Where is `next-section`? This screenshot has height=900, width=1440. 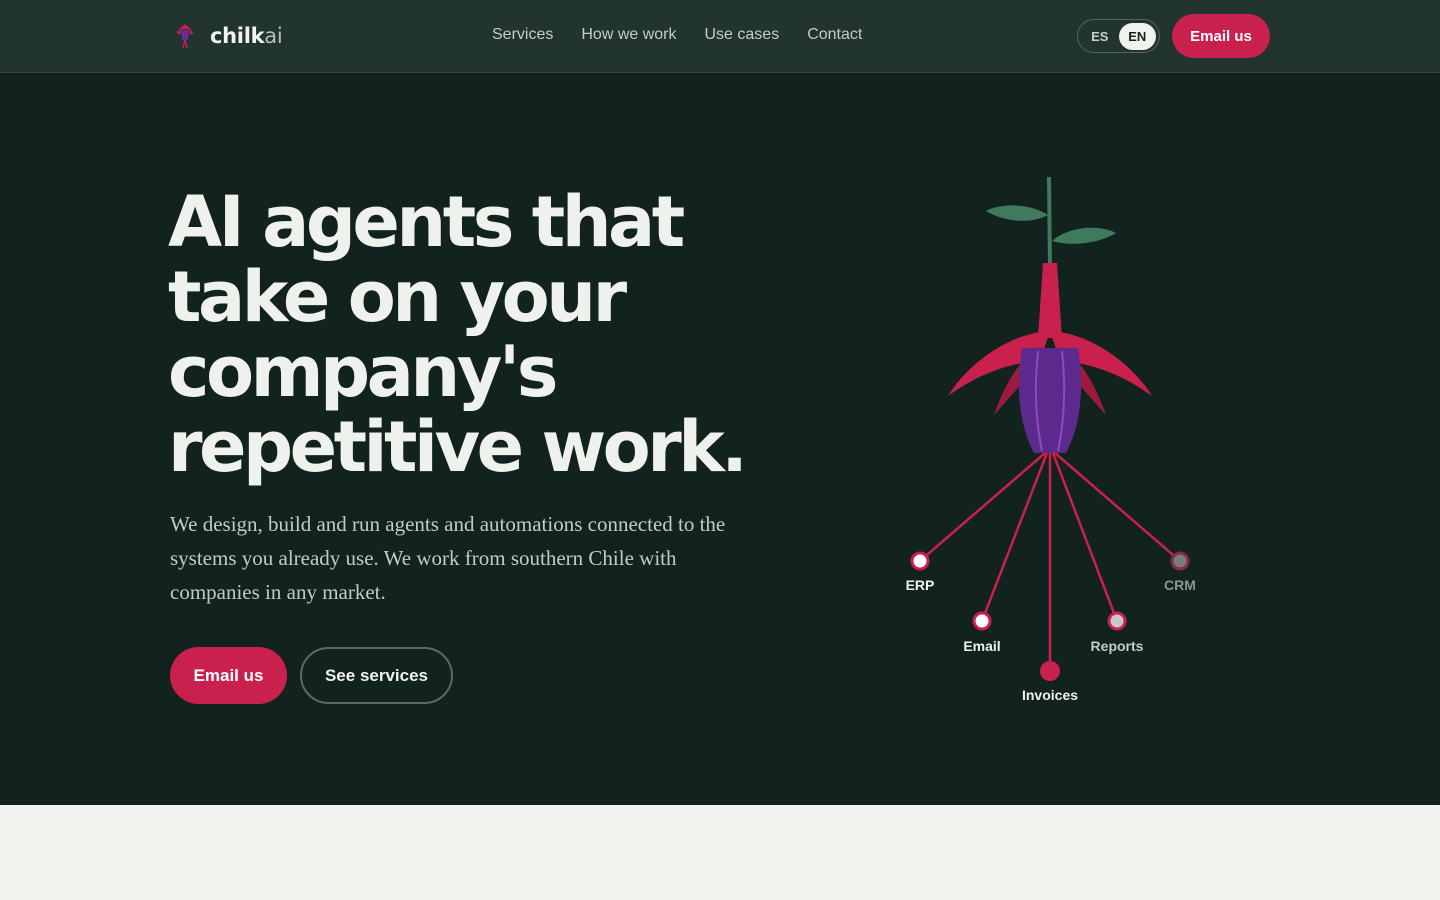 next-section is located at coordinates (720, 852).